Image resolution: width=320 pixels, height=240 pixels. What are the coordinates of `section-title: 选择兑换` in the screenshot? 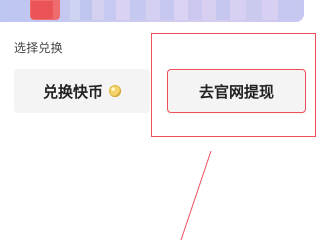 It's located at (38, 48).